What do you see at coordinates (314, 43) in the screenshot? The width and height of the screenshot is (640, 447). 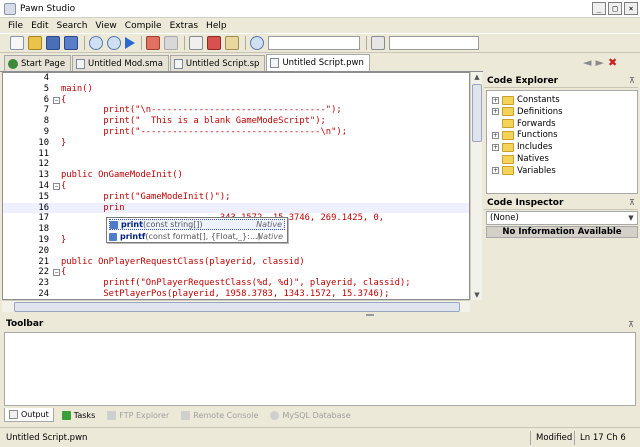 I see `search-input` at bounding box center [314, 43].